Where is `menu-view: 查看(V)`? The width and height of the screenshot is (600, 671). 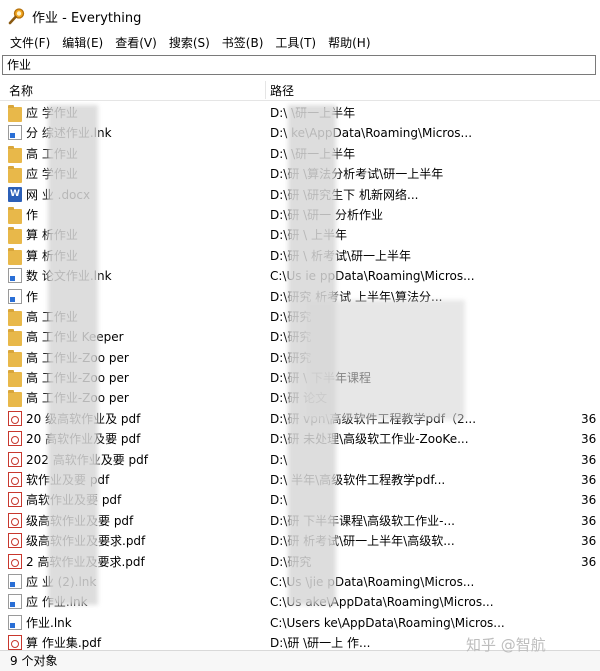
menu-view: 查看(V) is located at coordinates (136, 43).